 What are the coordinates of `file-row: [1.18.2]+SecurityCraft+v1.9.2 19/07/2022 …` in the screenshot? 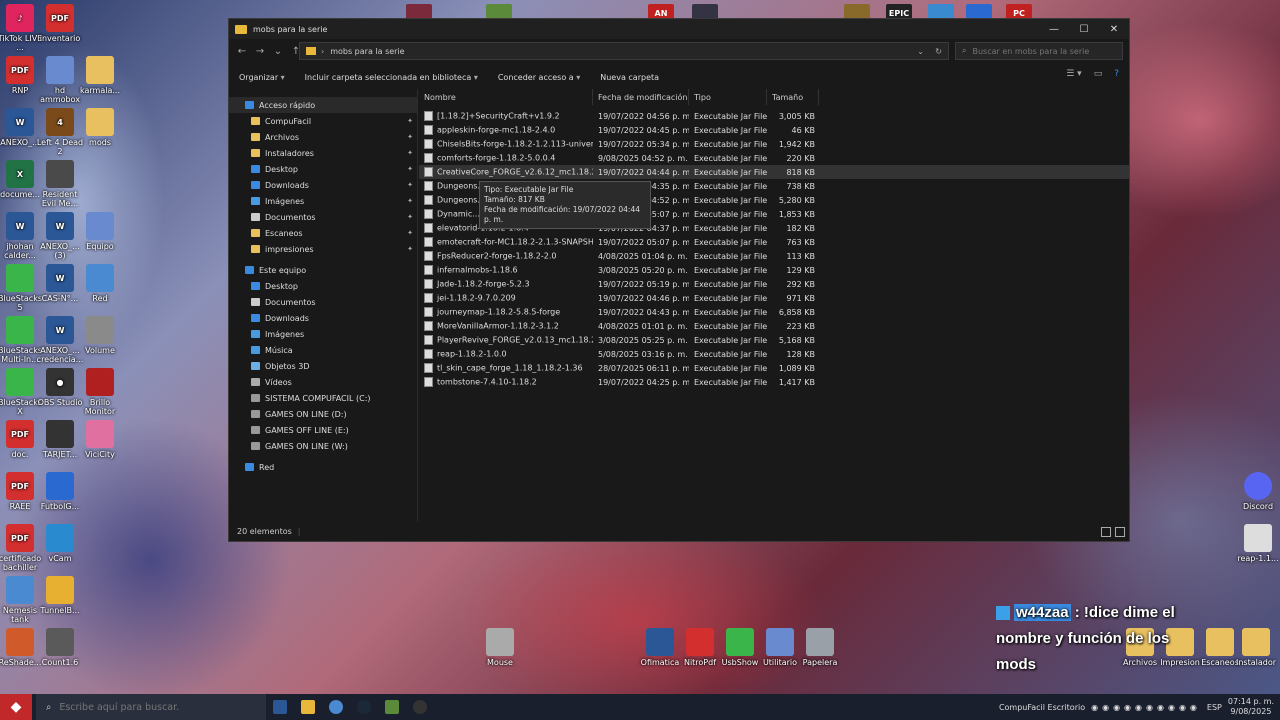 It's located at (774, 116).